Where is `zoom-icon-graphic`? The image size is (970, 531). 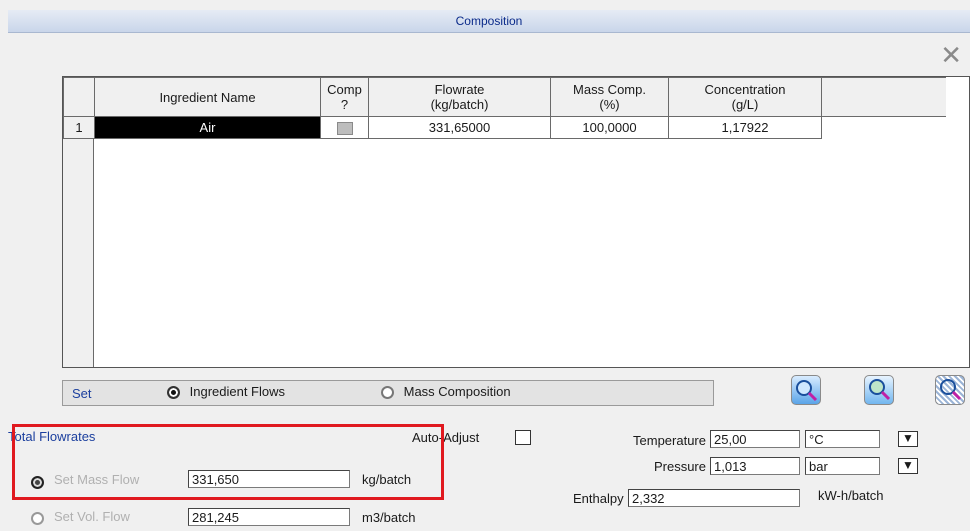
zoom-icon-graphic is located at coordinates (807, 391).